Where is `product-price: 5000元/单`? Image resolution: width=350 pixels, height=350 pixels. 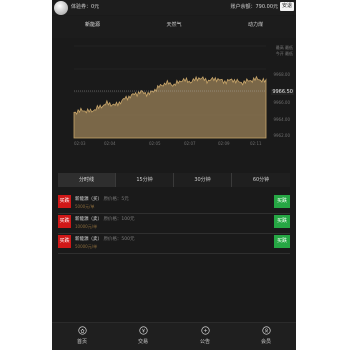 product-price: 5000元/单 is located at coordinates (85, 206).